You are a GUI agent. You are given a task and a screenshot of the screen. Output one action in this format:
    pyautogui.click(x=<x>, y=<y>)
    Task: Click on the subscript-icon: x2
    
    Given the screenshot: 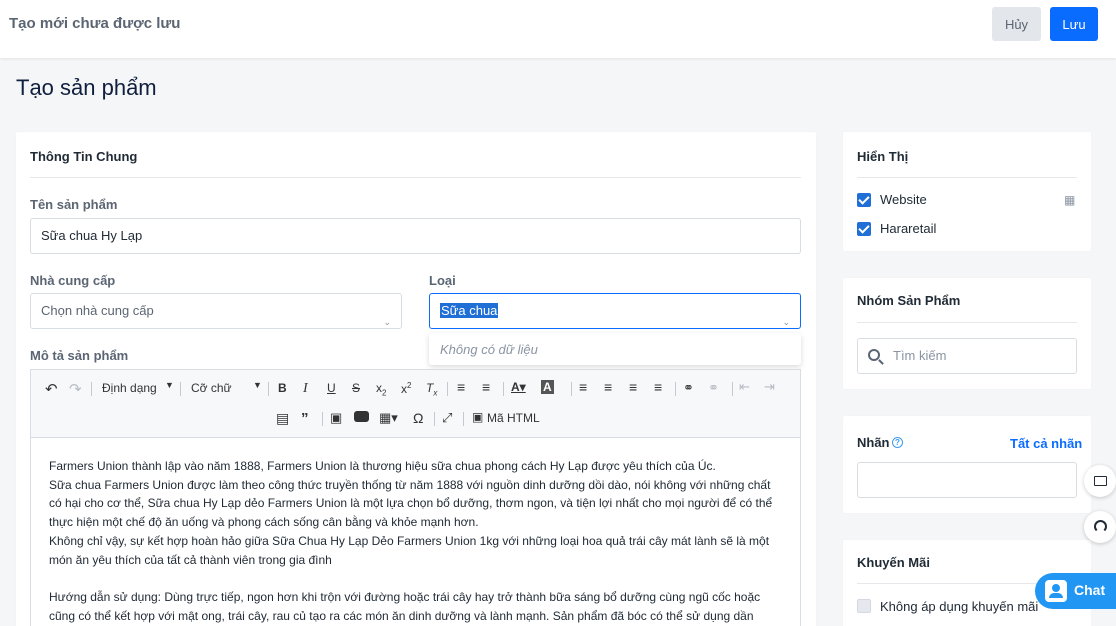 What is the action you would take?
    pyautogui.click(x=381, y=389)
    